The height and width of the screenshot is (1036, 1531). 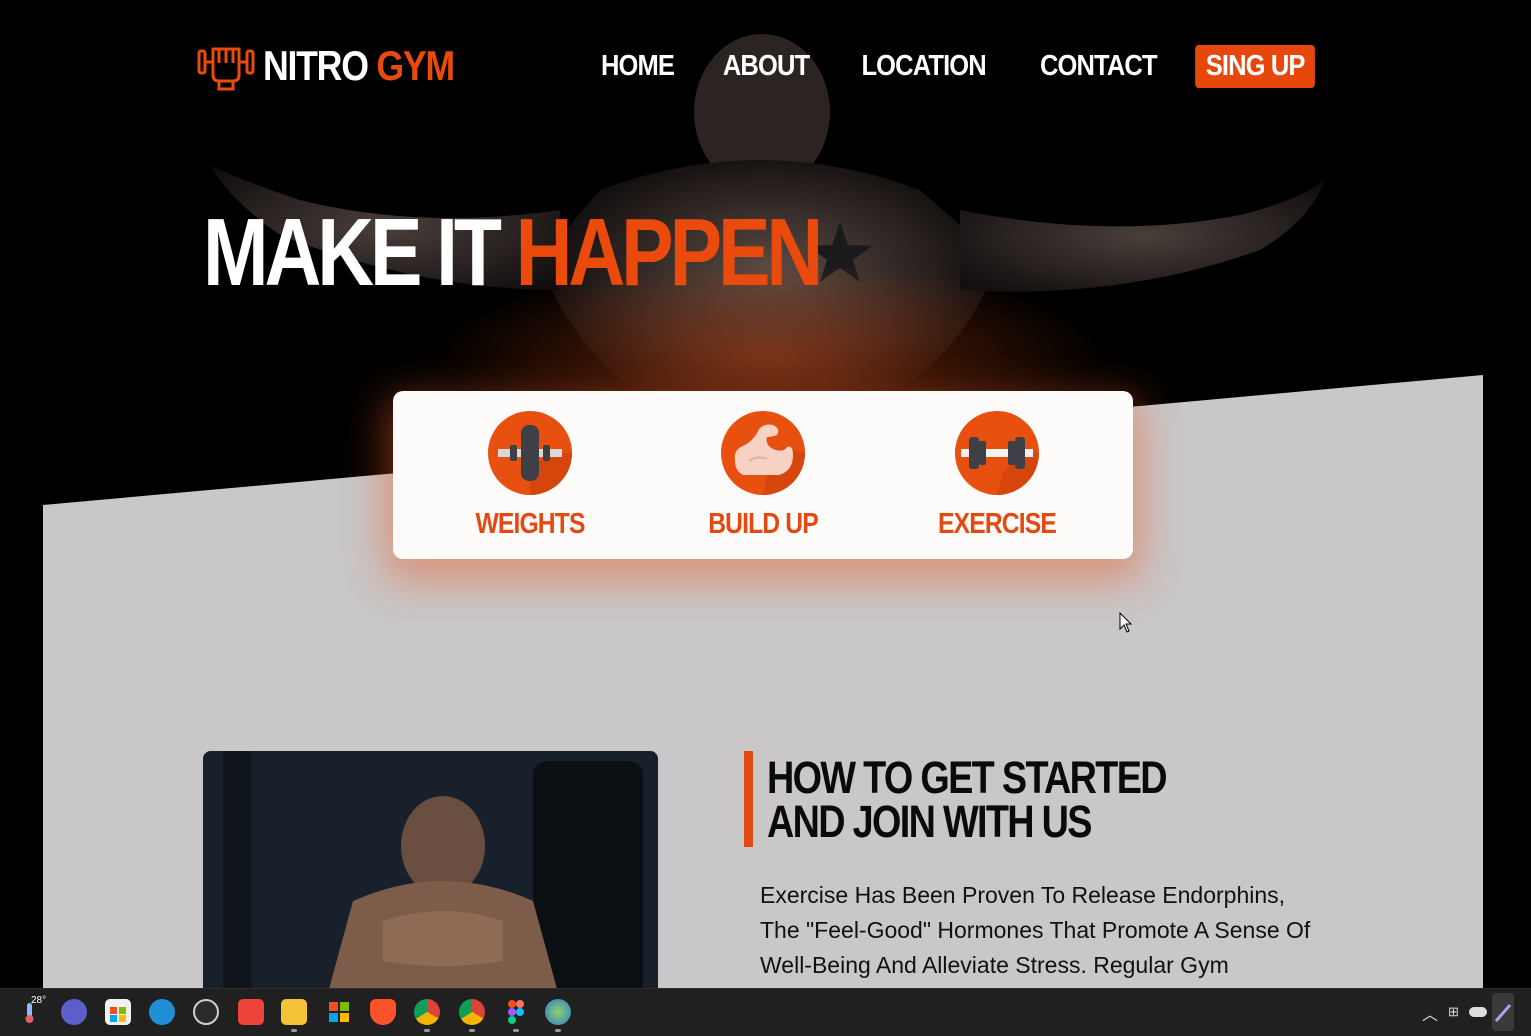 What do you see at coordinates (74, 1012) in the screenshot?
I see `meet-icon` at bounding box center [74, 1012].